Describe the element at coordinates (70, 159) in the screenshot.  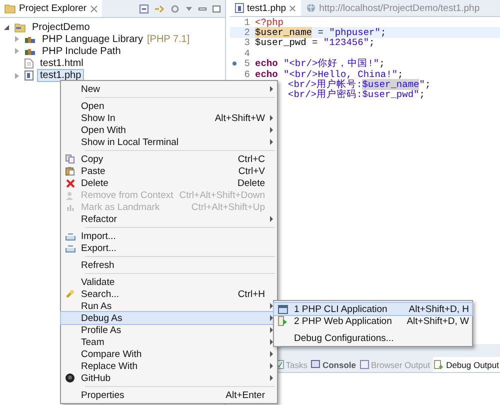
I see `copy-icon` at that location.